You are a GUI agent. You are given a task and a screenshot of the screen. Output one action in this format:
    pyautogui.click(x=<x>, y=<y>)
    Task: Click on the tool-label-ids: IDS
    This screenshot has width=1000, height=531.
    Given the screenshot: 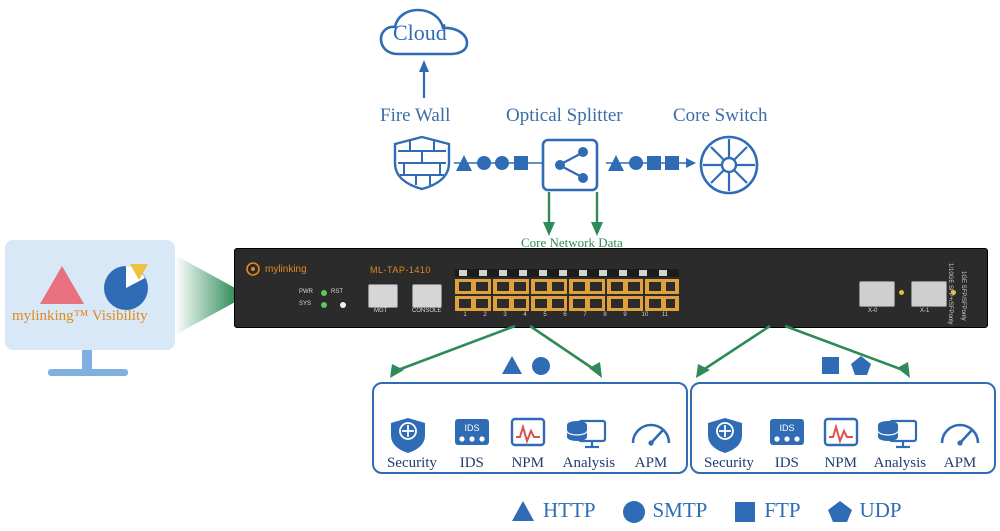 What is the action you would take?
    pyautogui.click(x=471, y=463)
    